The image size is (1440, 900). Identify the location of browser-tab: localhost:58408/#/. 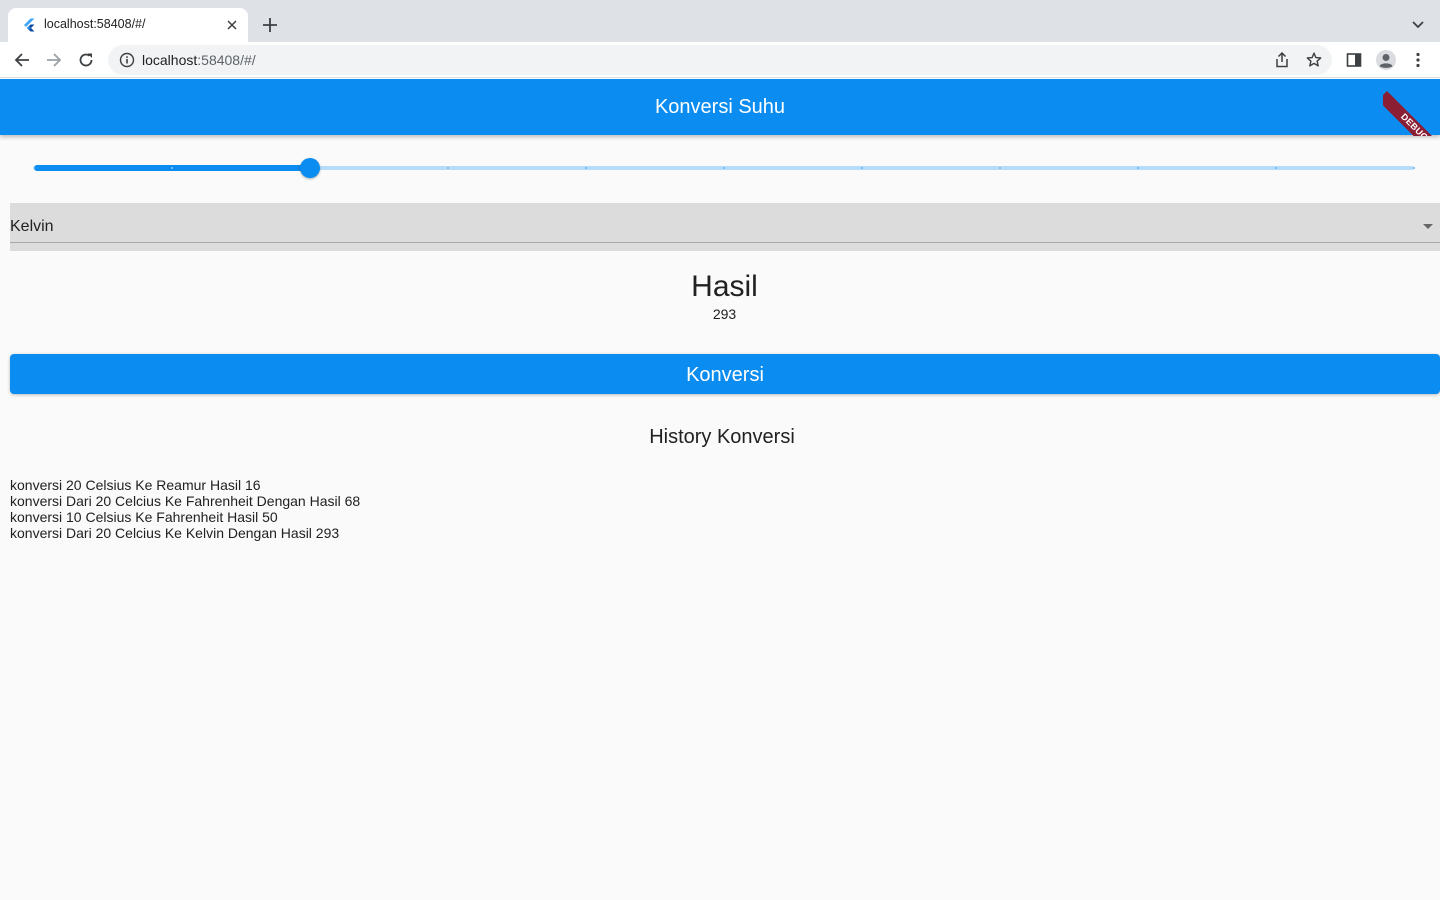
(128, 25).